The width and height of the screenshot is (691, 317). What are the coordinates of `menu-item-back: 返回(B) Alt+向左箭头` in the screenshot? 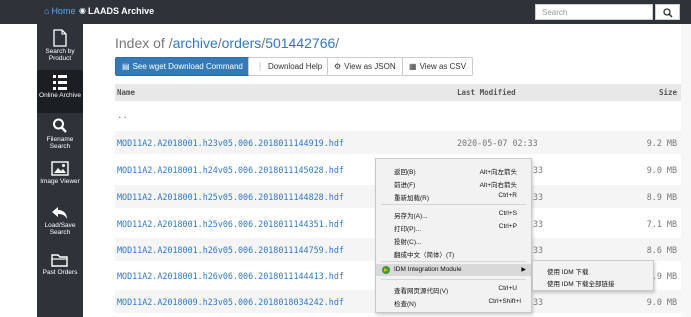 It's located at (453, 170).